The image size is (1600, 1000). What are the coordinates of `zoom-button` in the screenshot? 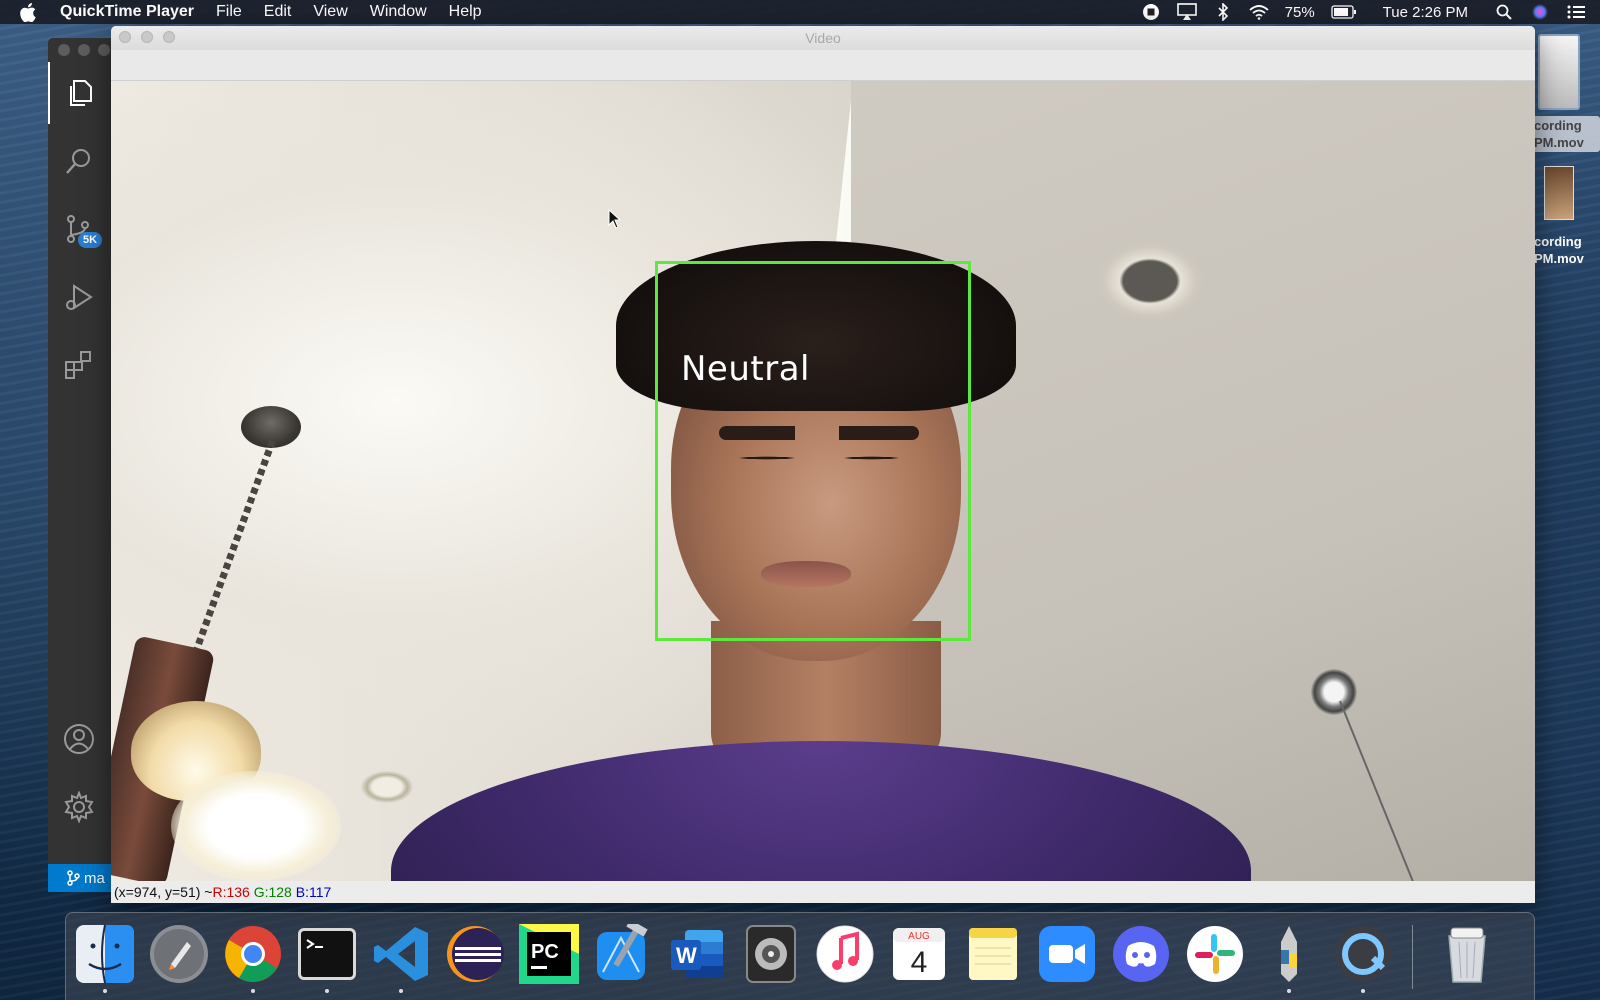 It's located at (104, 50).